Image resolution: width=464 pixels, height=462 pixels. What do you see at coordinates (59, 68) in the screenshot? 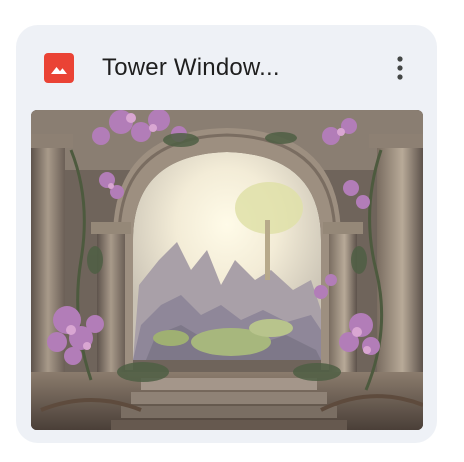
I see `image-file-icon` at bounding box center [59, 68].